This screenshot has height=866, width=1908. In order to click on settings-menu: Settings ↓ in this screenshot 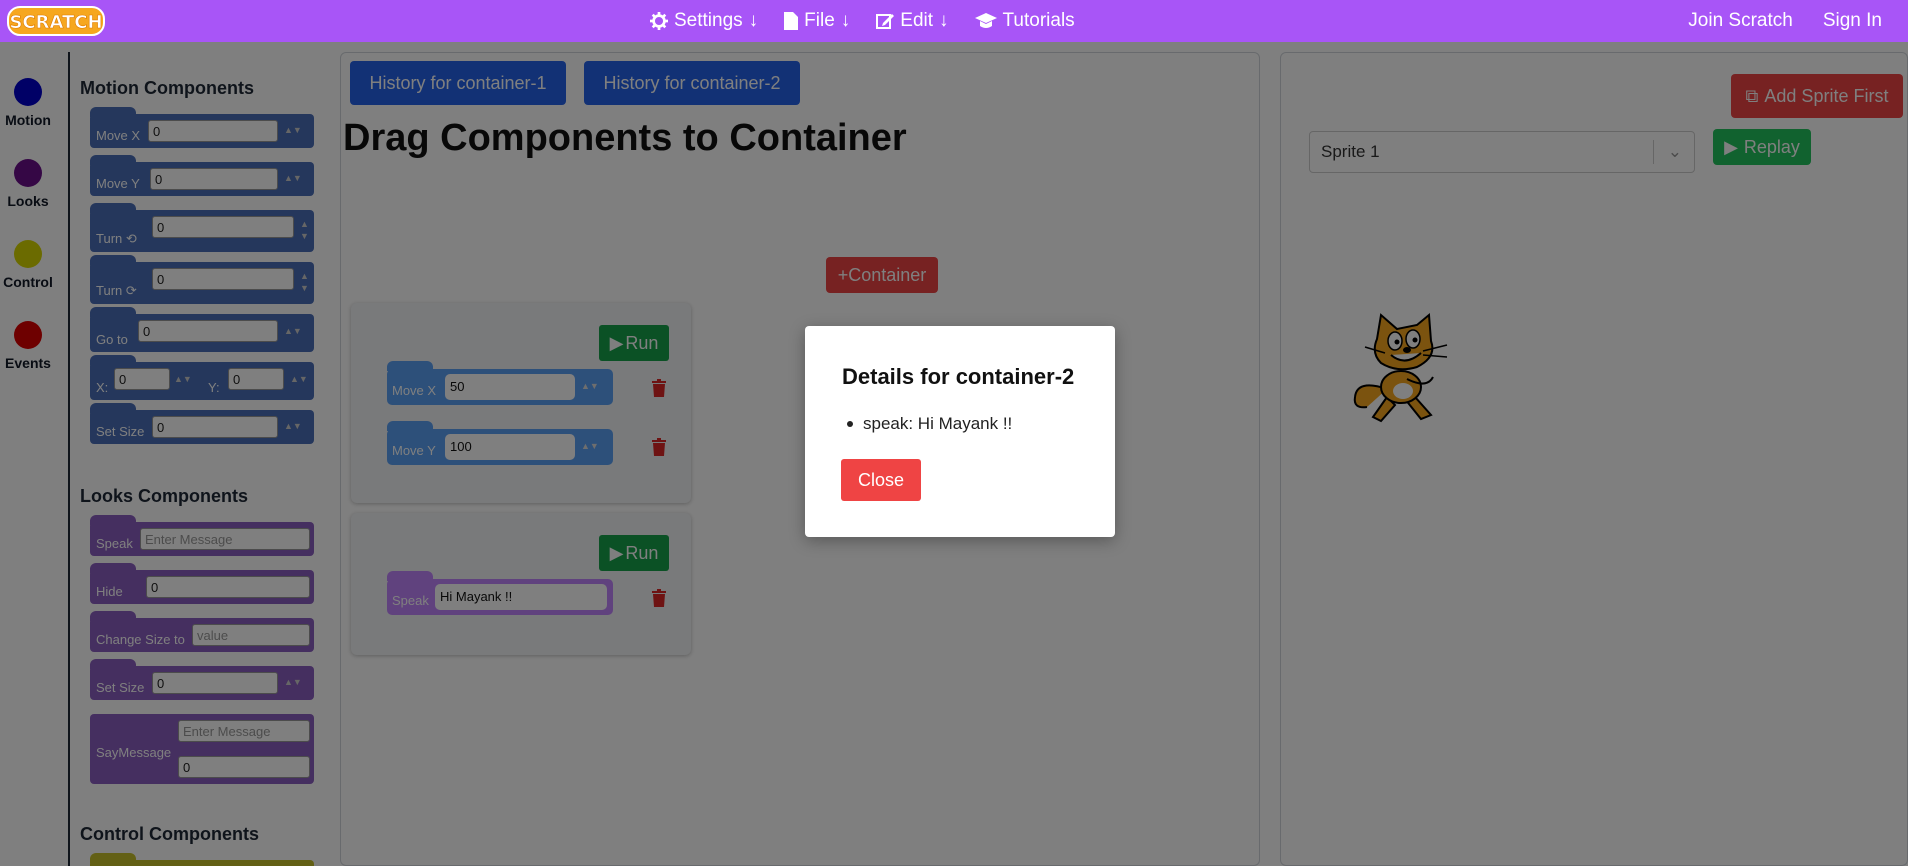, I will do `click(704, 21)`.